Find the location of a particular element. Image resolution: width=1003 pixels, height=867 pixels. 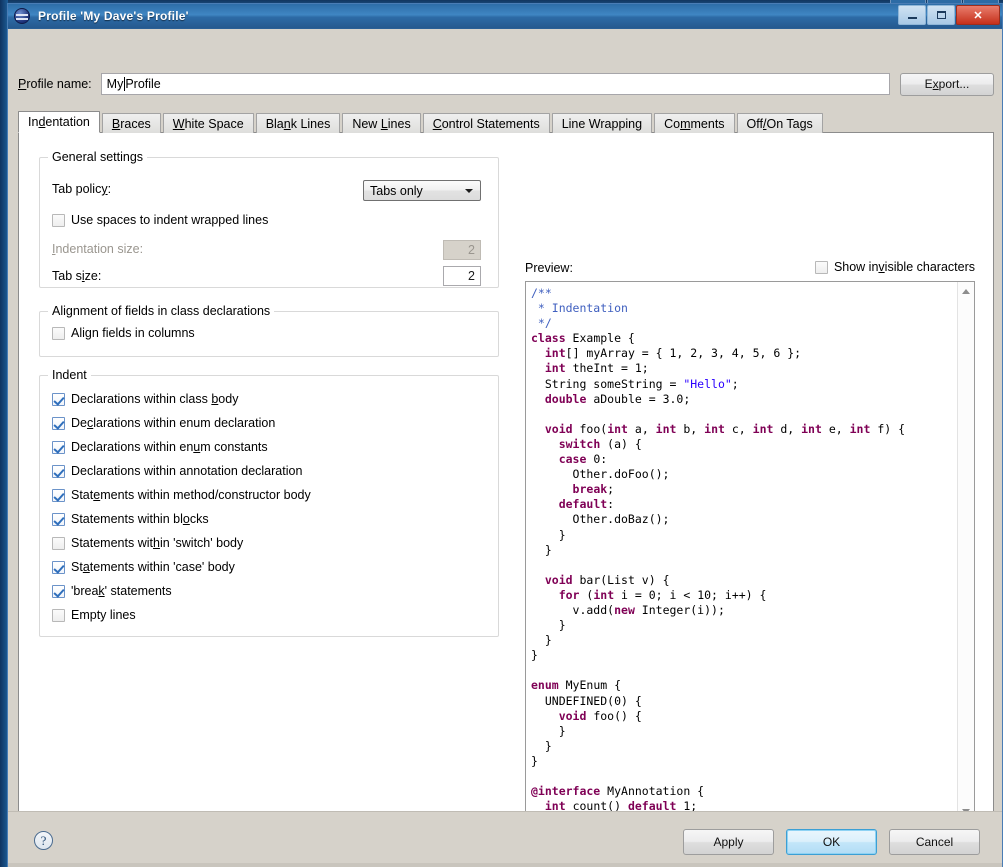

indent-label-1: Declarations within enum declaration is located at coordinates (173, 423).